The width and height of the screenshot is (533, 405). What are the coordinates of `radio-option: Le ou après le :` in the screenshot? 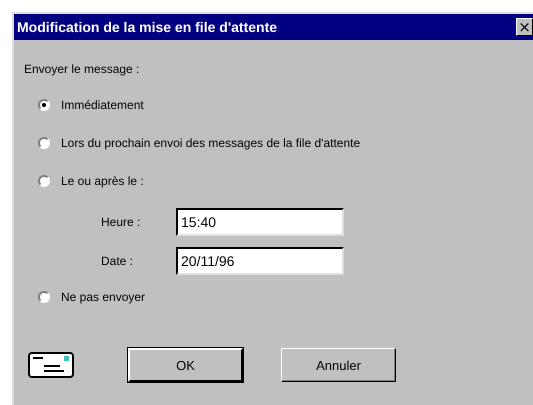 It's located at (91, 181).